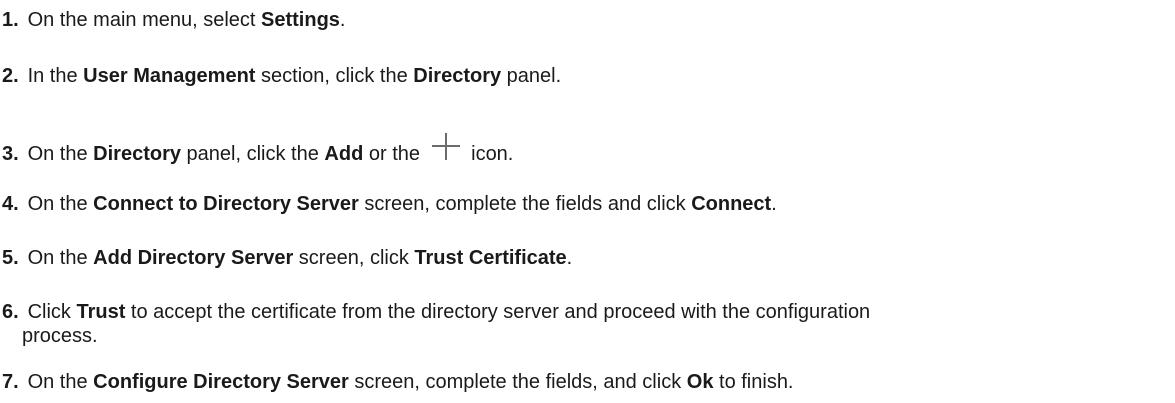 The height and width of the screenshot is (403, 1175). Describe the element at coordinates (169, 76) in the screenshot. I see `ui-term-user-management: User Management` at that location.